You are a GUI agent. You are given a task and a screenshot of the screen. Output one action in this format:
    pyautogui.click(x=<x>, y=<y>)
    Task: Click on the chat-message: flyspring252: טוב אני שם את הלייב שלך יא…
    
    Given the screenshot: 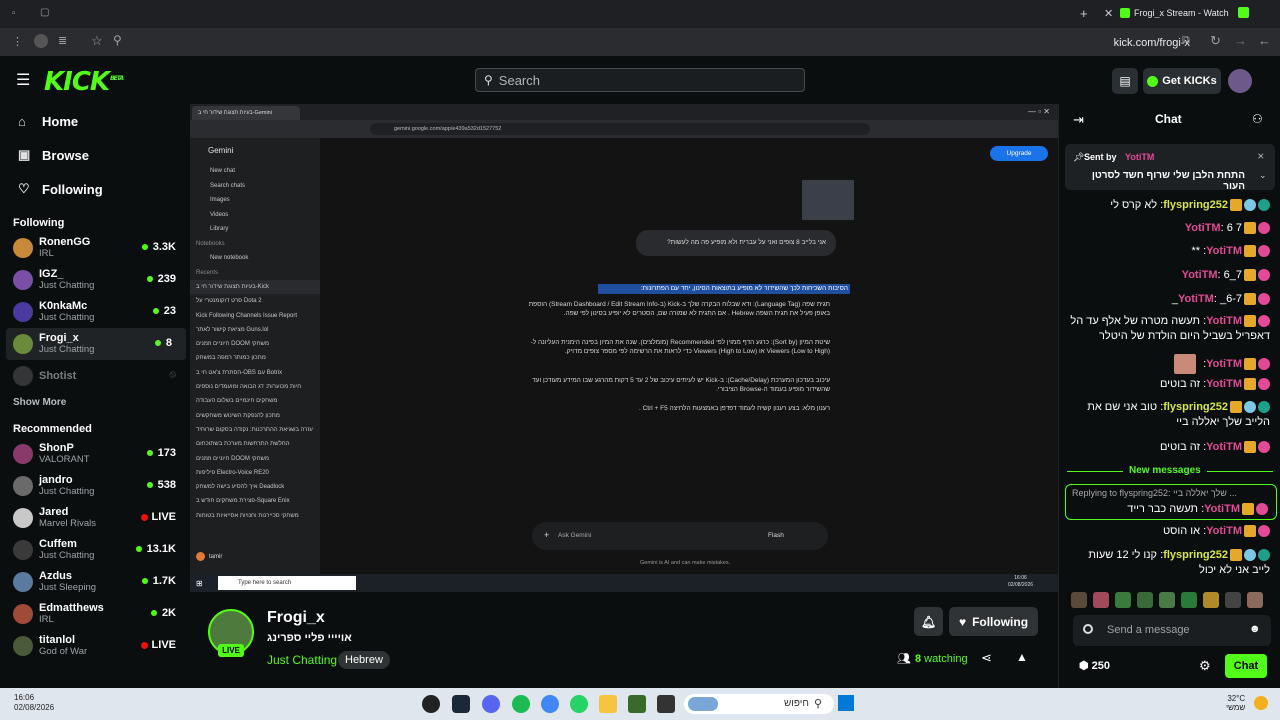 What is the action you would take?
    pyautogui.click(x=1170, y=415)
    